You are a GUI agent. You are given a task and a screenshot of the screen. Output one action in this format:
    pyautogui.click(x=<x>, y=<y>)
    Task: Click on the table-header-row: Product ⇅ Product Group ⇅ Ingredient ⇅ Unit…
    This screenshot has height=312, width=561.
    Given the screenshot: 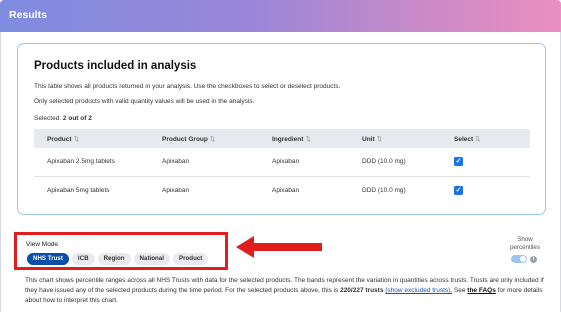 What is the action you would take?
    pyautogui.click(x=282, y=138)
    